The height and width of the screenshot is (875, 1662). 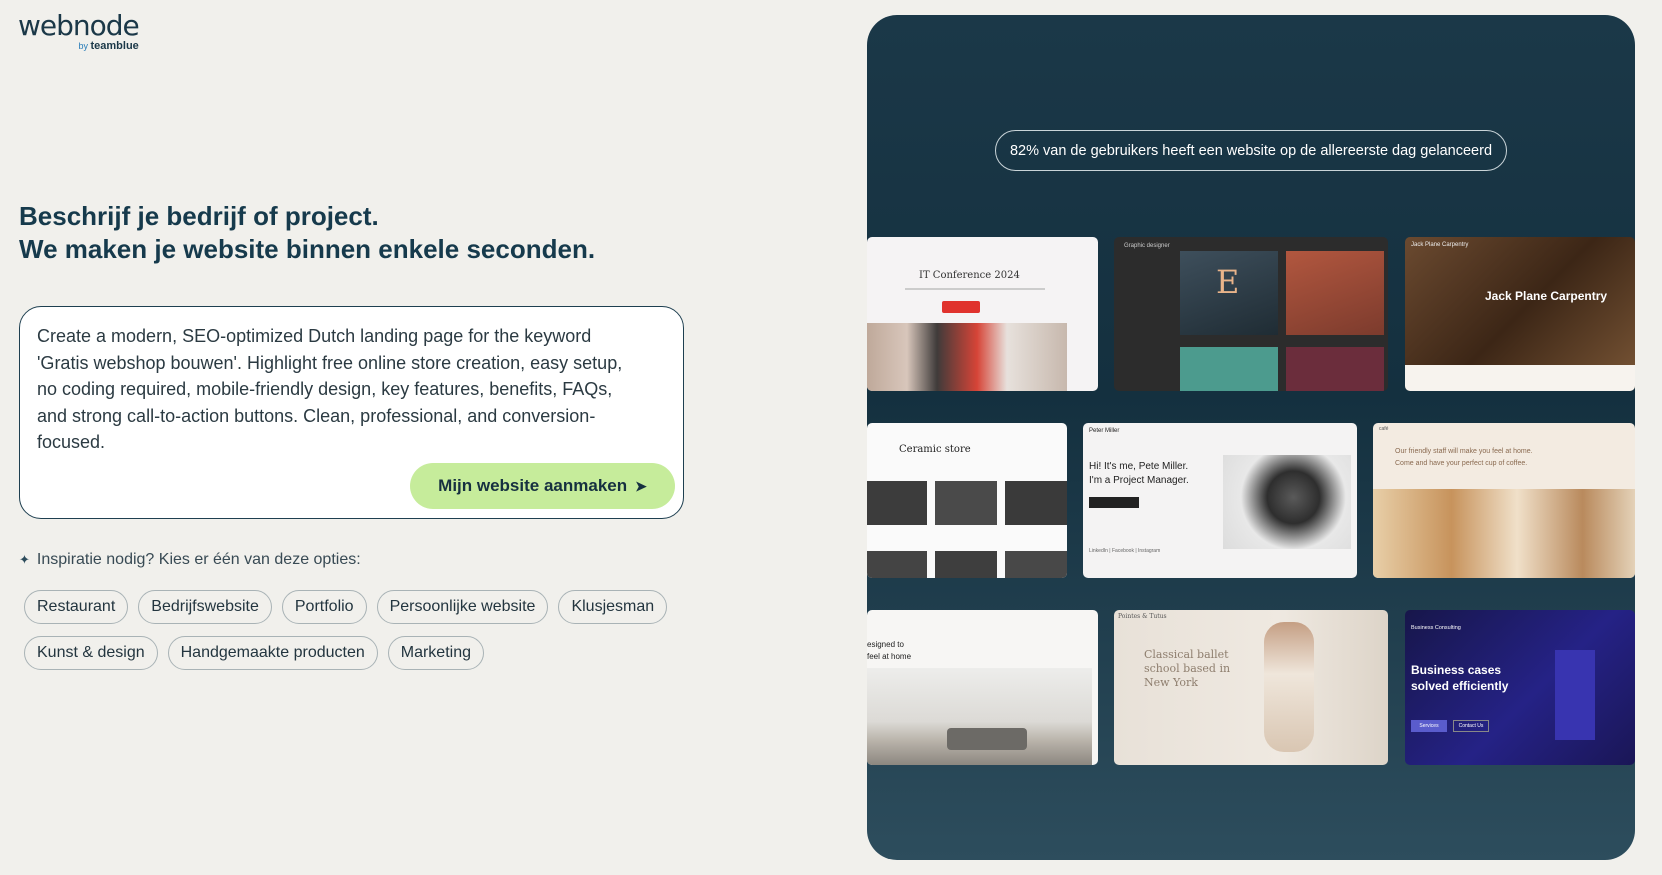 I want to click on pete-line-1: Hi! It's me, Pete Miller., so click(x=1139, y=466).